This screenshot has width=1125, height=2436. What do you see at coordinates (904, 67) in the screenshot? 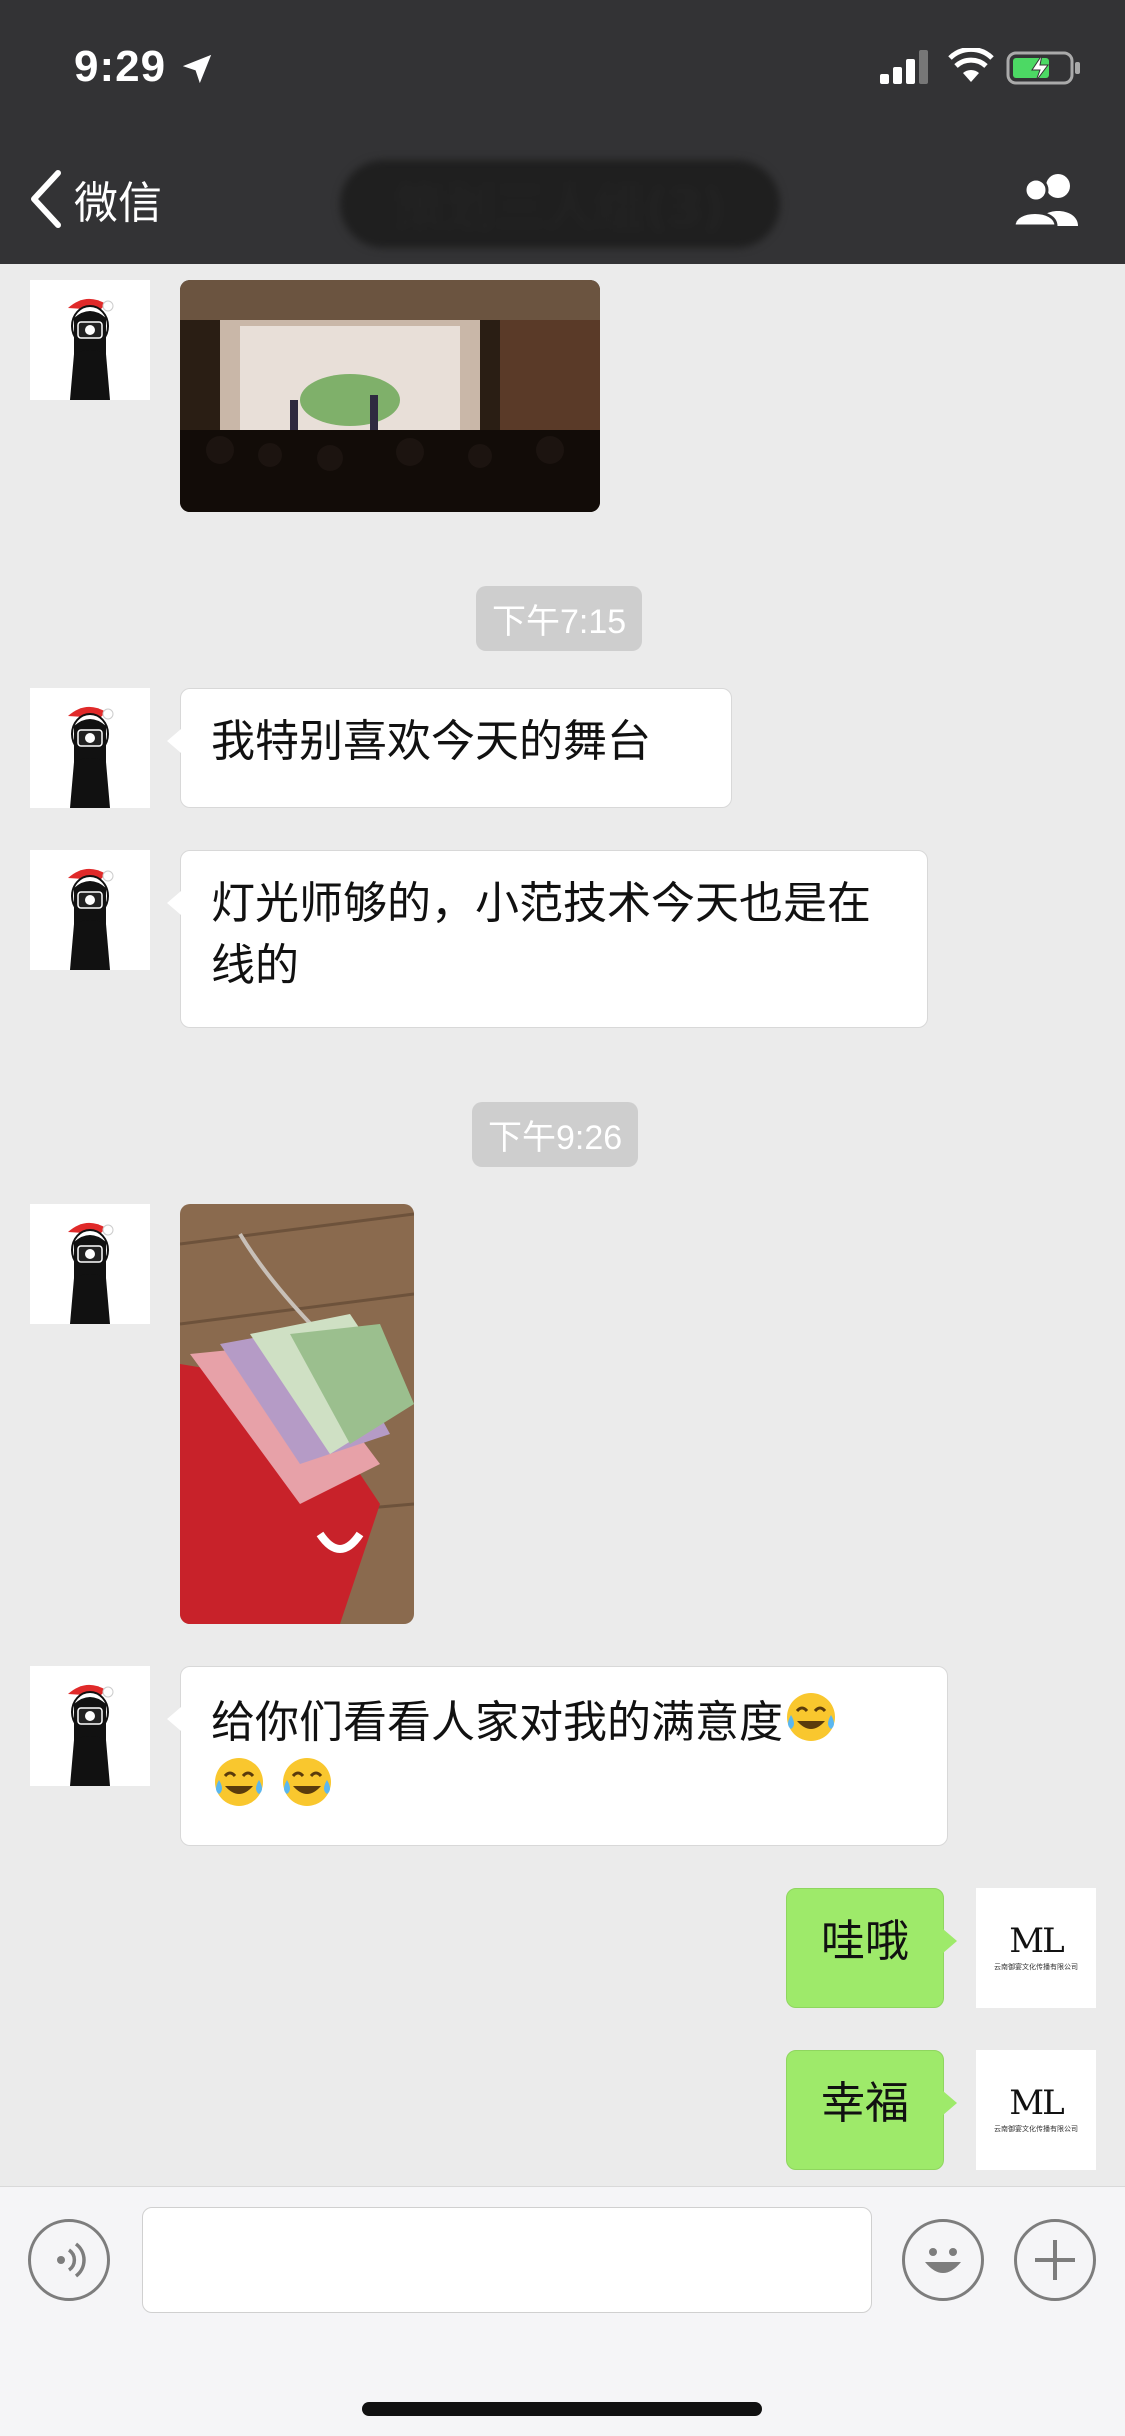
I see `signal-icon` at bounding box center [904, 67].